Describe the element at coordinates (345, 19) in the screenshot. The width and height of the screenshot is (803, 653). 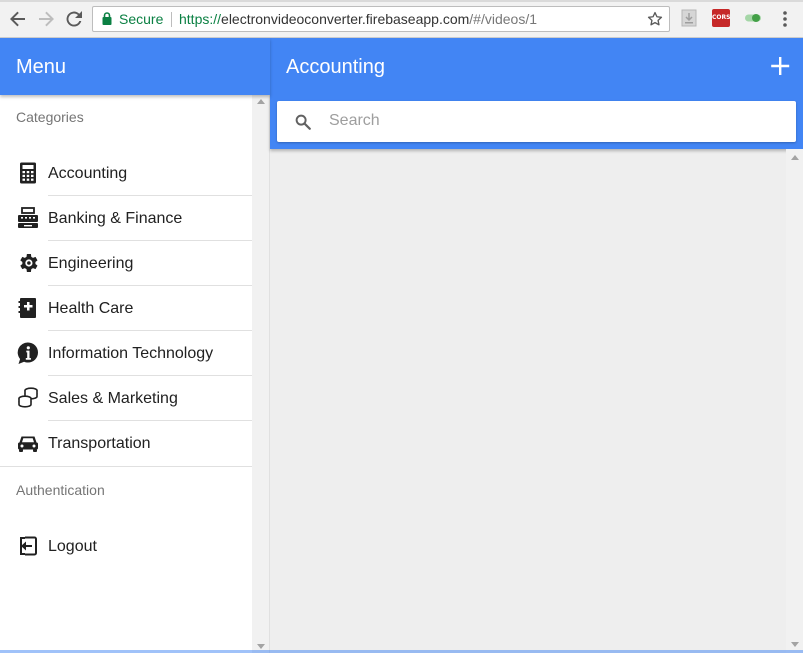
I see `url-host: electronvideoconverter.firebaseapp.com` at that location.